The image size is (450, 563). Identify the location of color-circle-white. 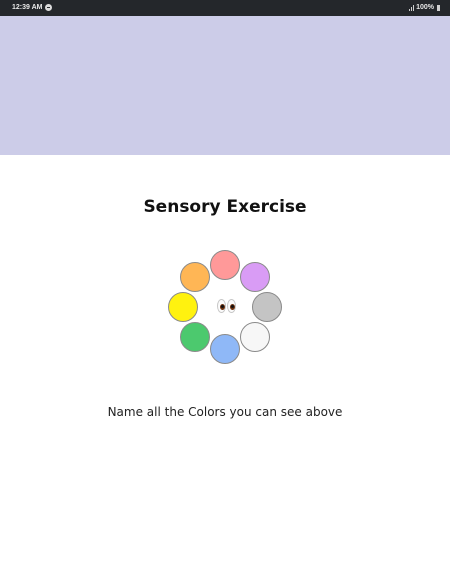
(254, 336).